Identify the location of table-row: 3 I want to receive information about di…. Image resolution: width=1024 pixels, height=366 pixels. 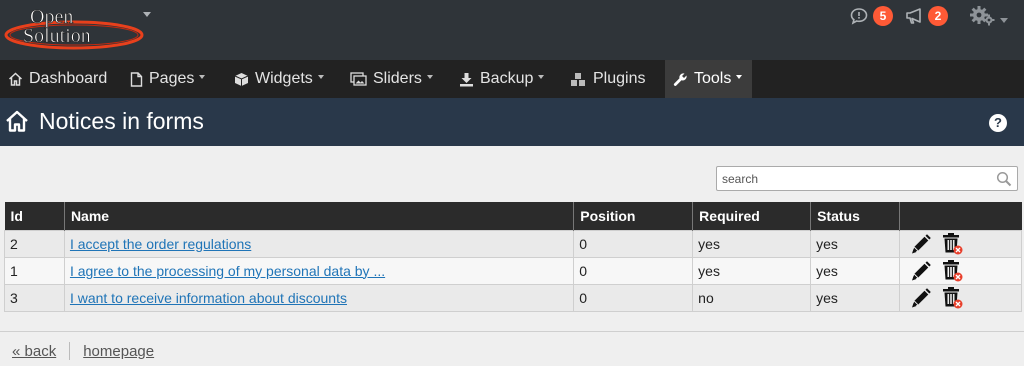
(513, 297).